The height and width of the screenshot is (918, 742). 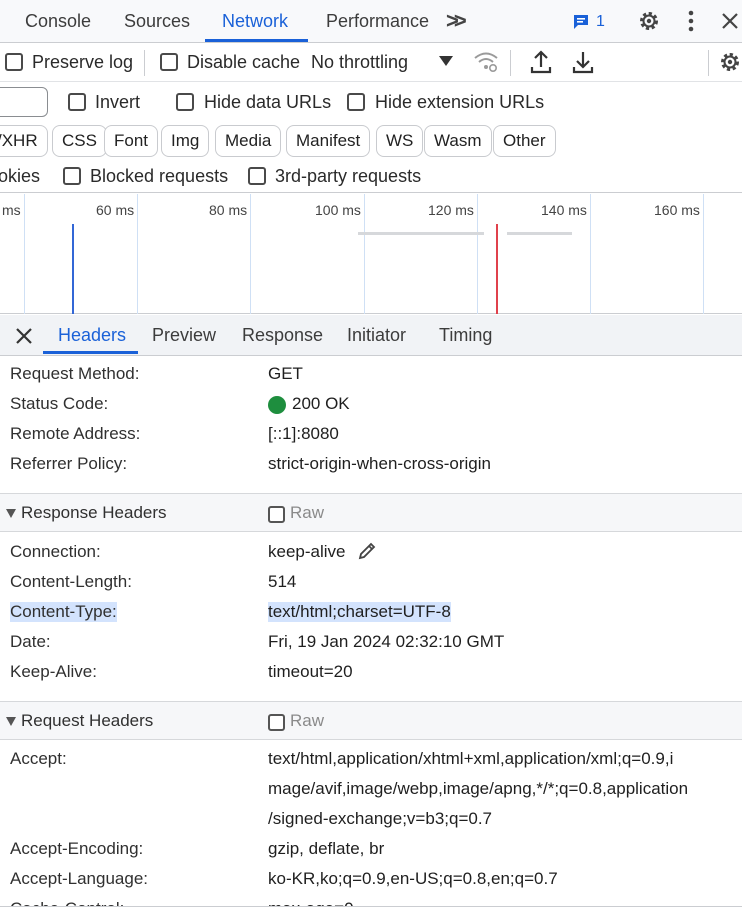 What do you see at coordinates (581, 22) in the screenshot?
I see `message-icon` at bounding box center [581, 22].